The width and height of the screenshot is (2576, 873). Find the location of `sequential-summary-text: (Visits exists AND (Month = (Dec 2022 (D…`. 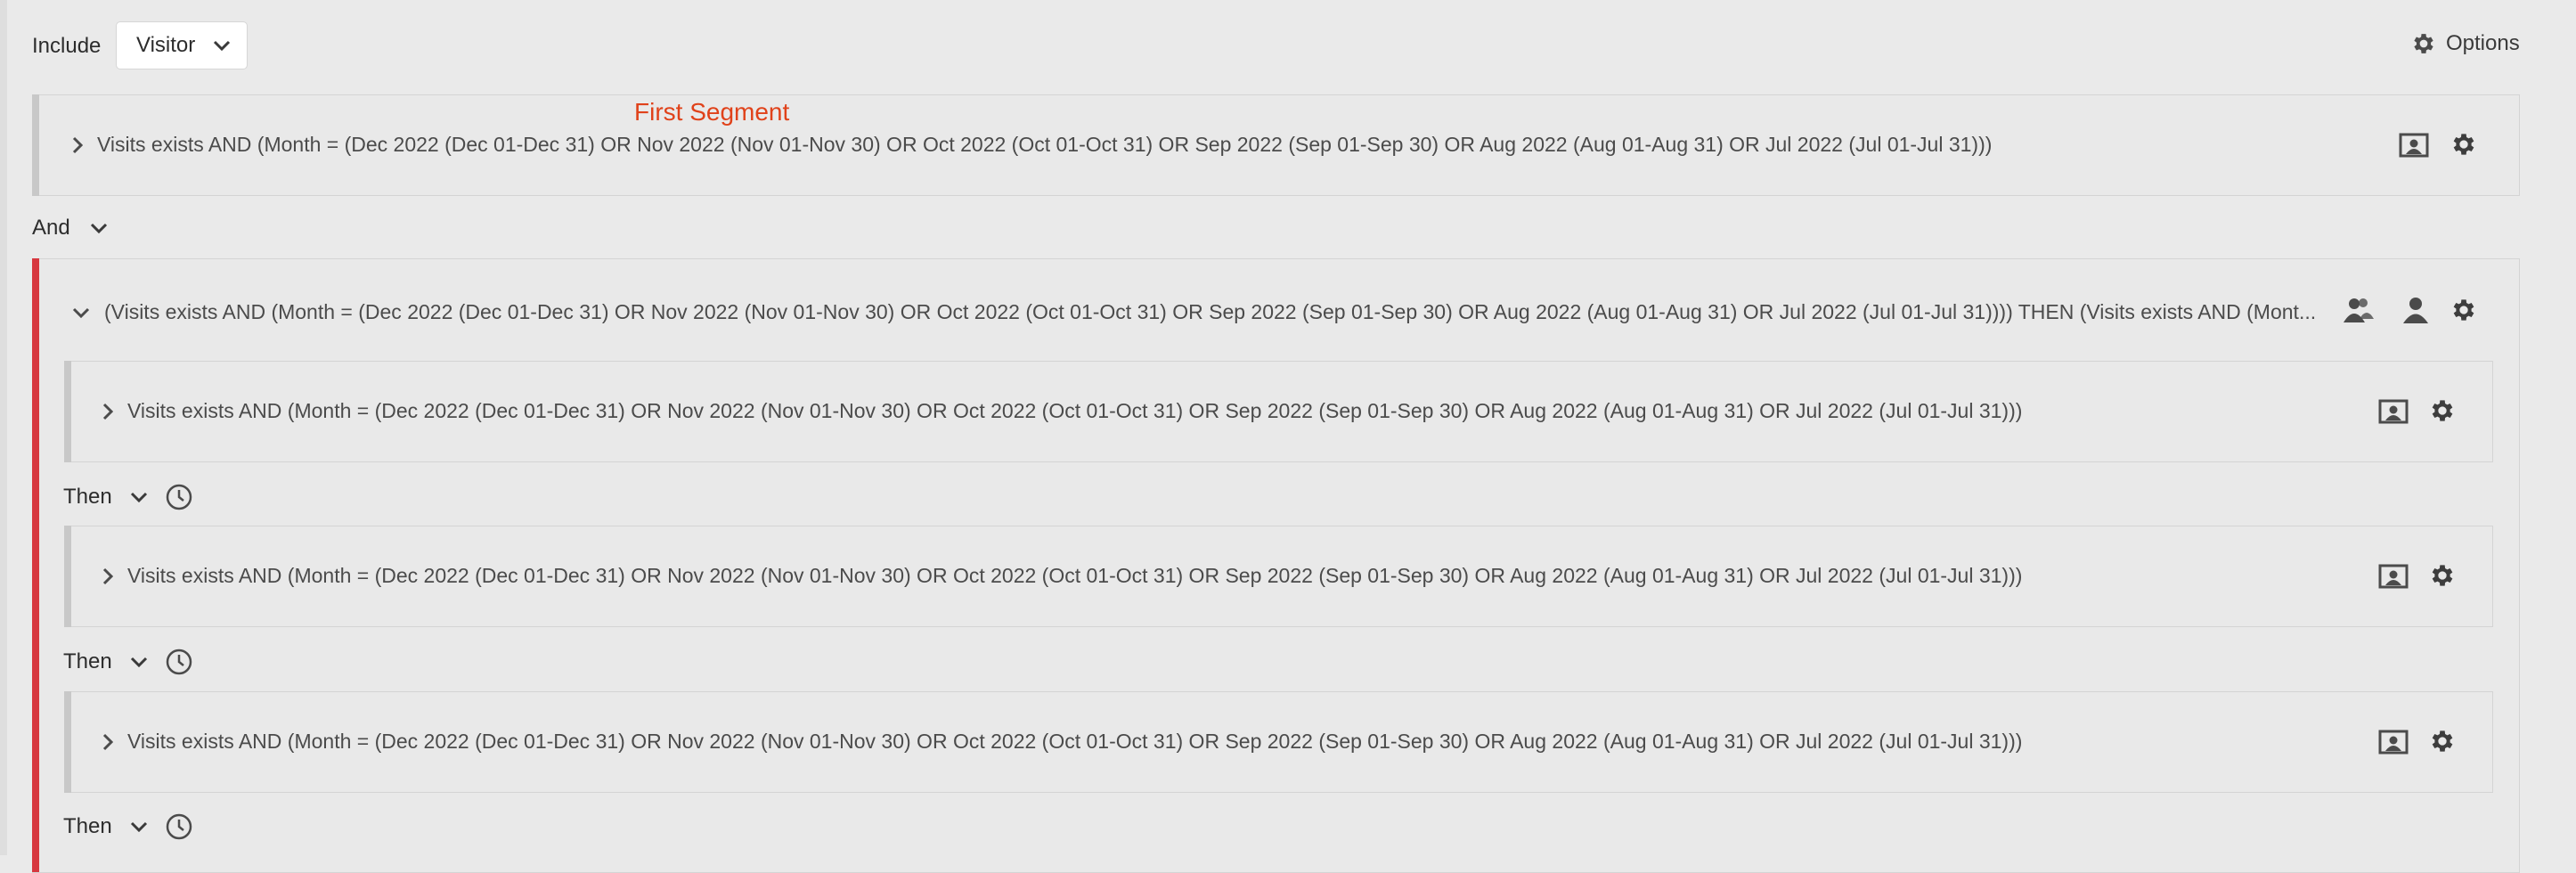

sequential-summary-text: (Visits exists AND (Month = (Dec 2022 (D… is located at coordinates (1211, 312).